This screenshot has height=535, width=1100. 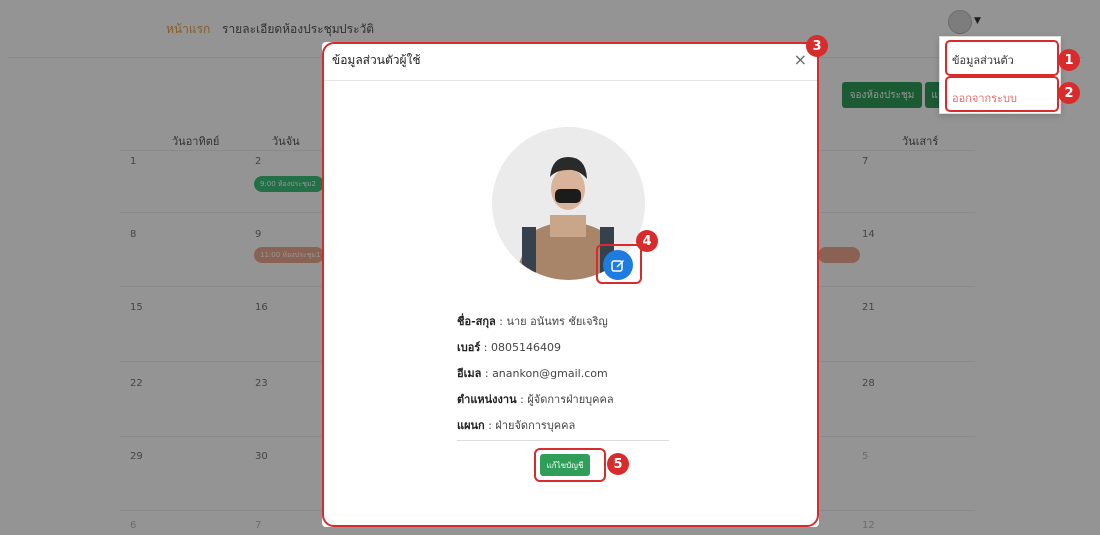 What do you see at coordinates (1002, 58) in the screenshot?
I see `highlight-profile` at bounding box center [1002, 58].